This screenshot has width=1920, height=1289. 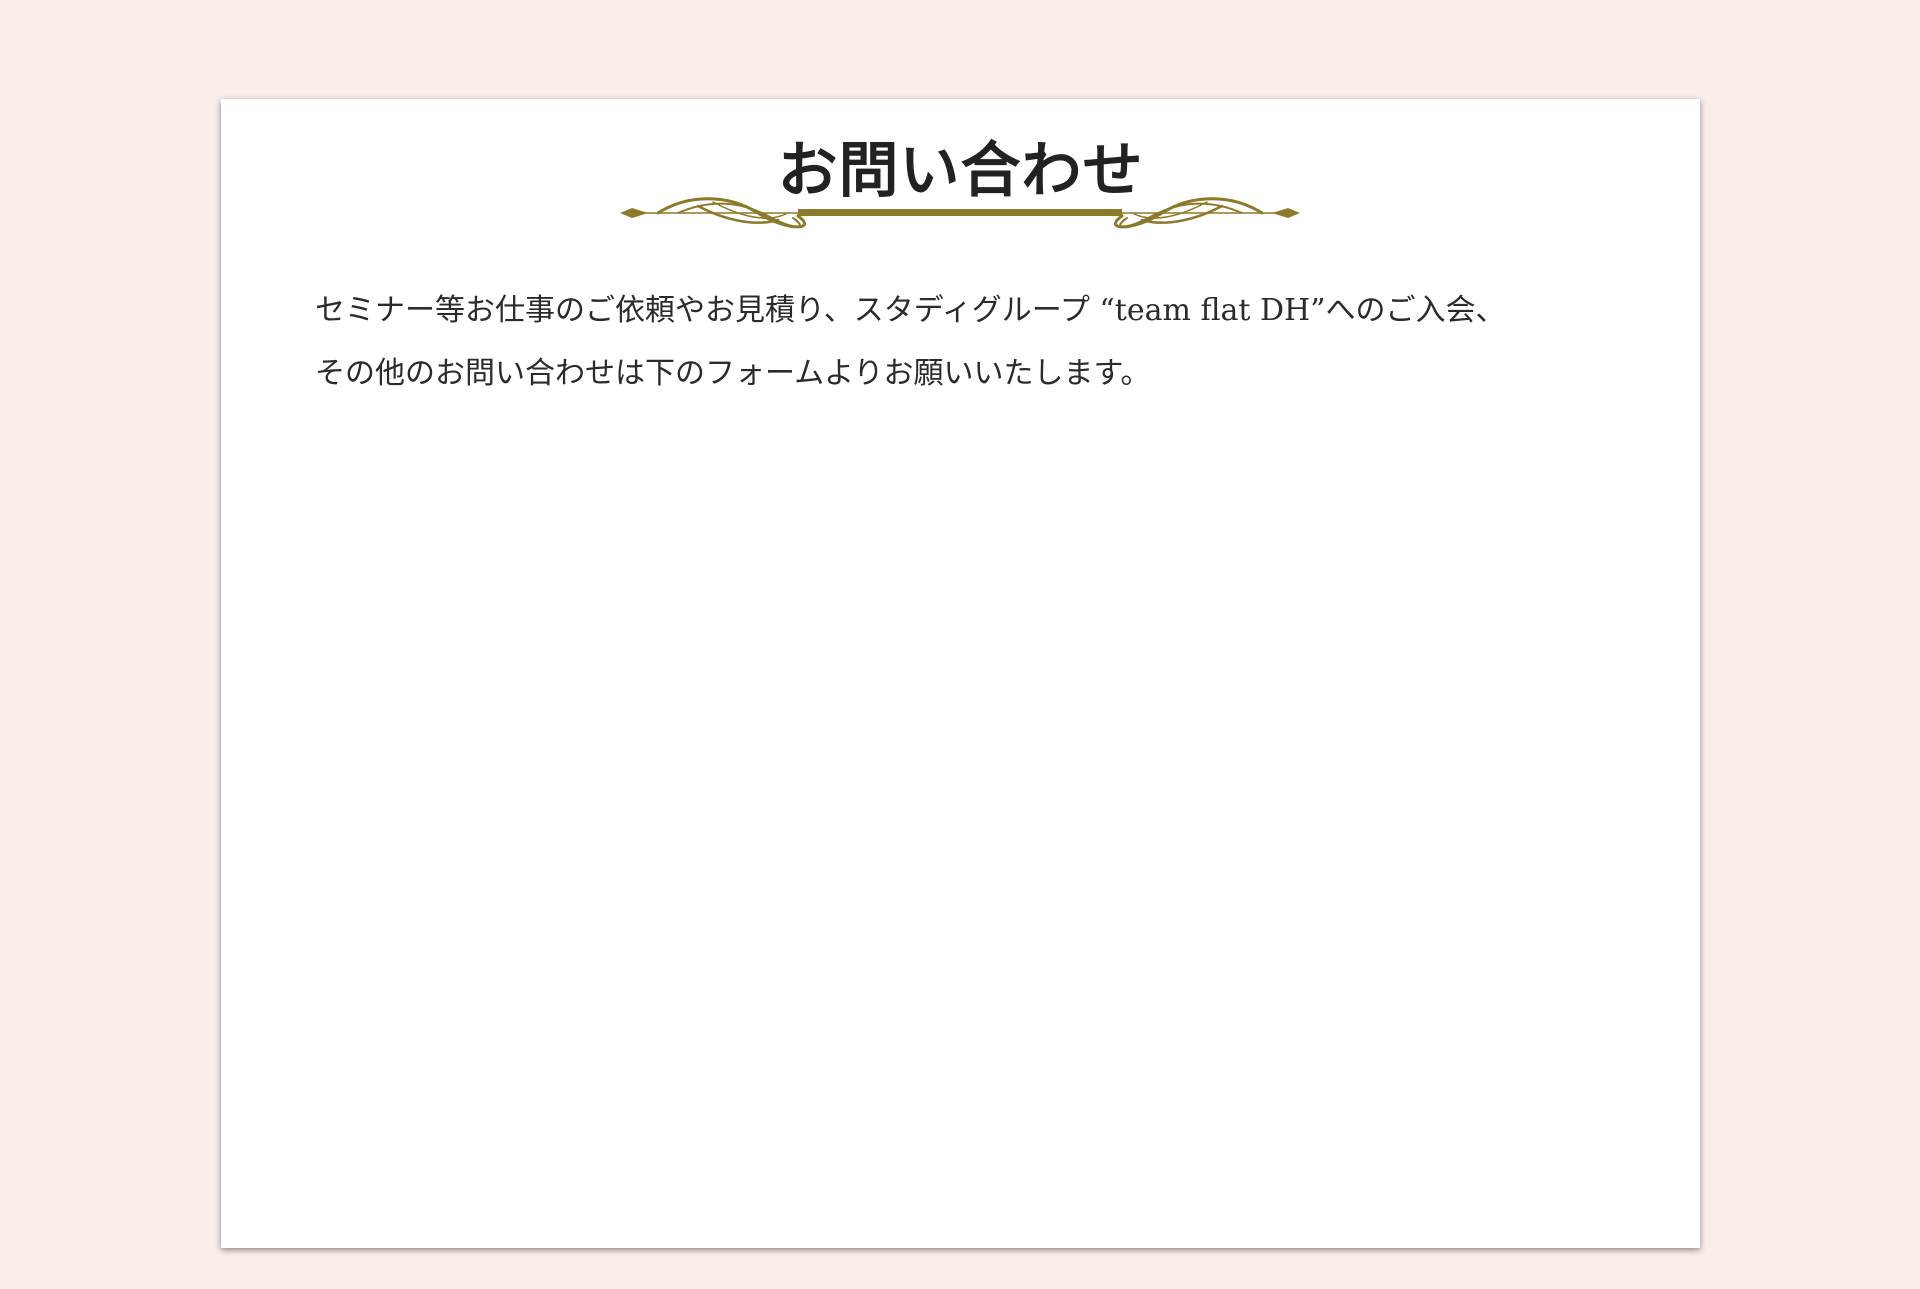 I want to click on gold-flourish-divider-icon, so click(x=960, y=213).